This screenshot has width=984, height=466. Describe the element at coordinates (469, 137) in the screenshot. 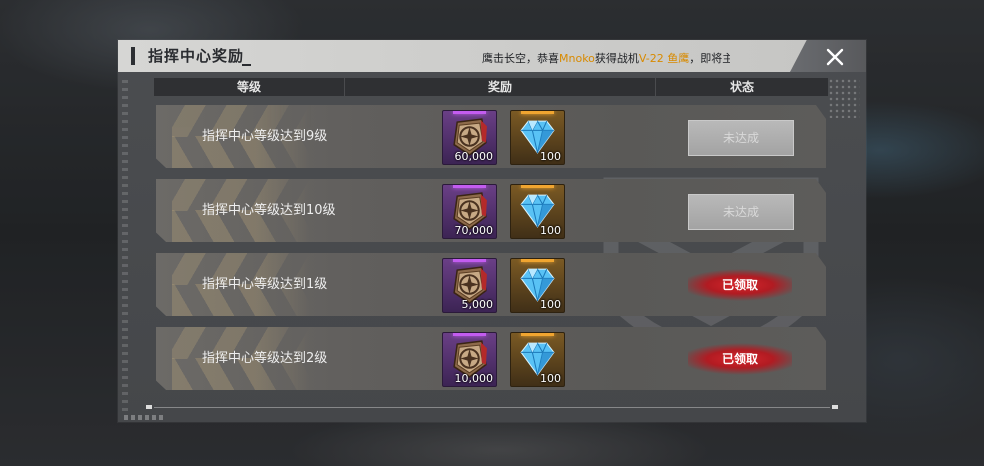

I see `medal-reward-item: 60,000` at that location.